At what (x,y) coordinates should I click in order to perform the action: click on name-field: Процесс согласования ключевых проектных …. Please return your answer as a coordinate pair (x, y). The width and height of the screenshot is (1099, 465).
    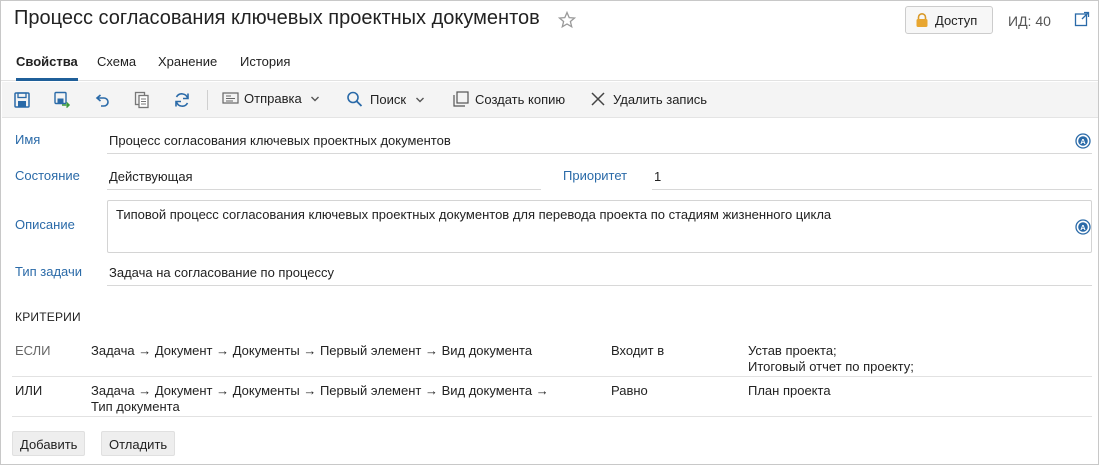
    Looking at the image, I should click on (599, 143).